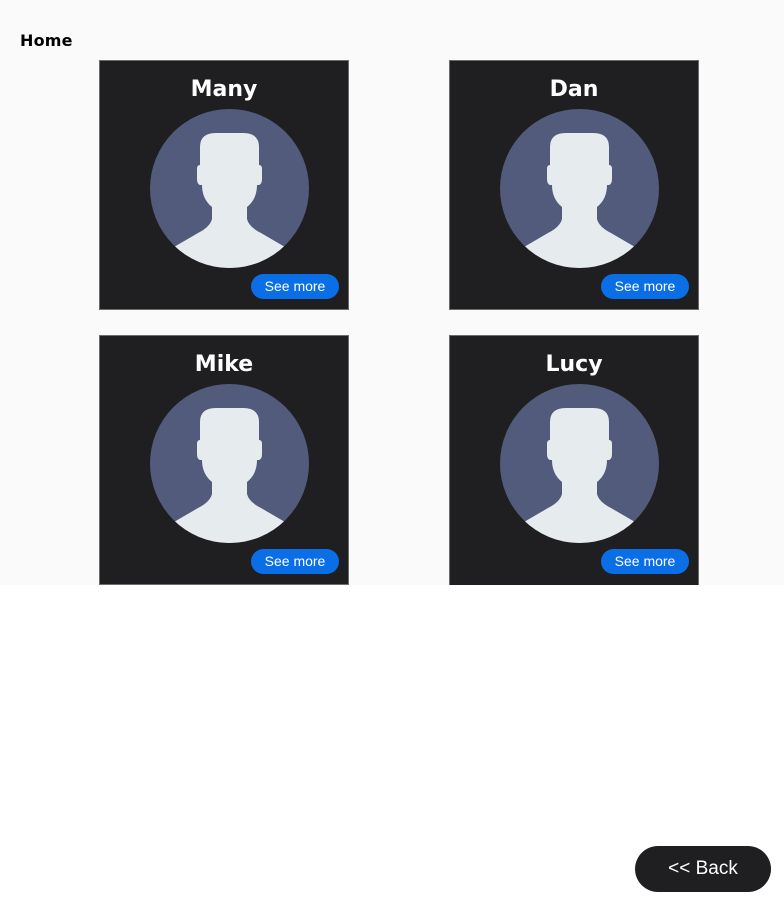 This screenshot has width=784, height=918. Describe the element at coordinates (224, 364) in the screenshot. I see `profile-name: Mike` at that location.